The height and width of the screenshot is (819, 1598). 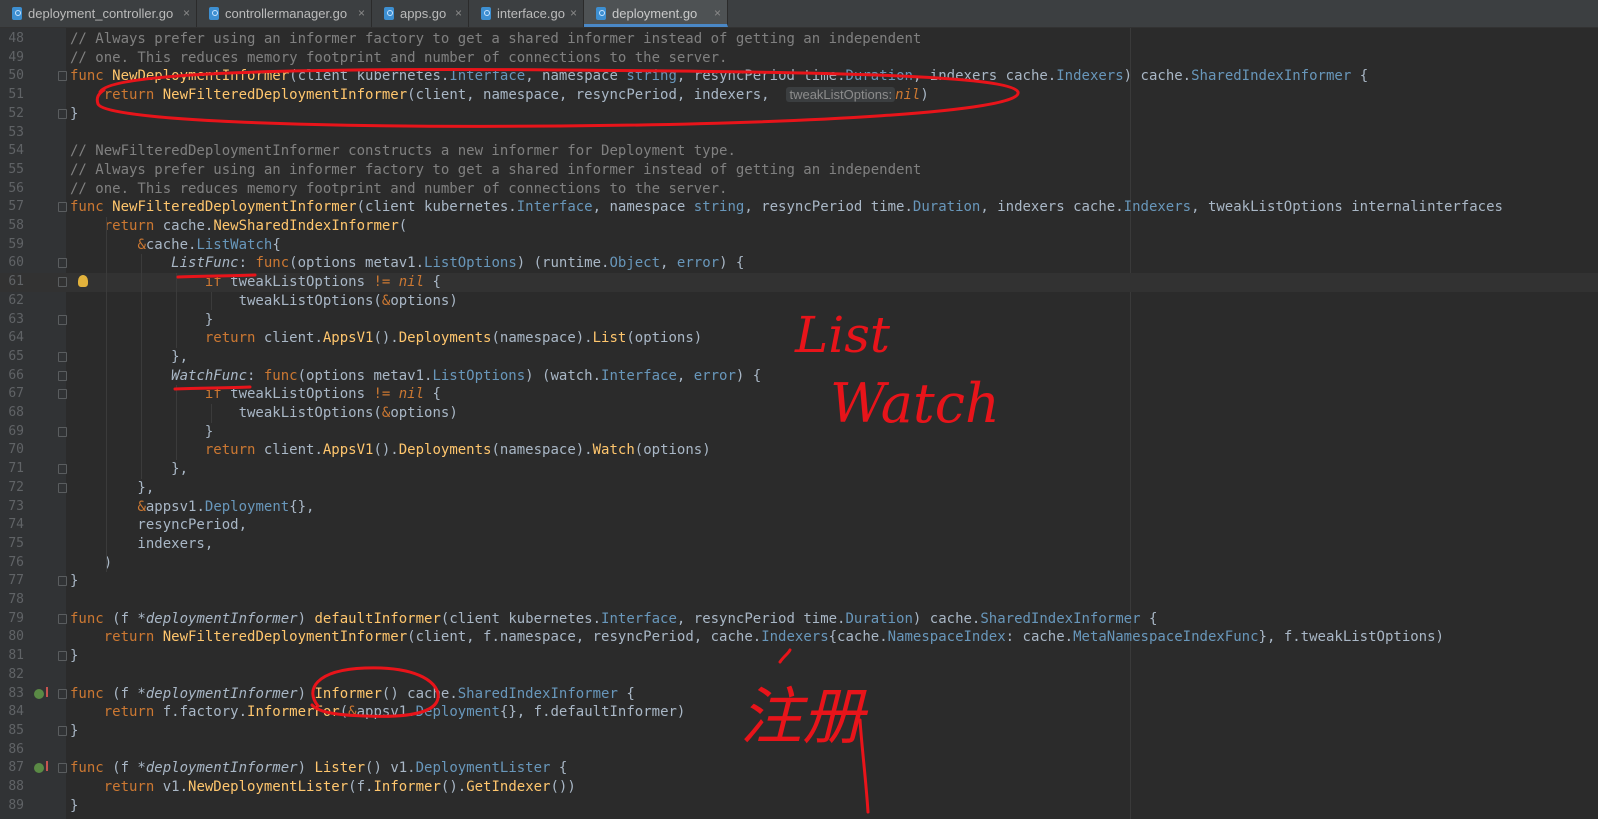 What do you see at coordinates (12, 544) in the screenshot?
I see `line-number: 75` at bounding box center [12, 544].